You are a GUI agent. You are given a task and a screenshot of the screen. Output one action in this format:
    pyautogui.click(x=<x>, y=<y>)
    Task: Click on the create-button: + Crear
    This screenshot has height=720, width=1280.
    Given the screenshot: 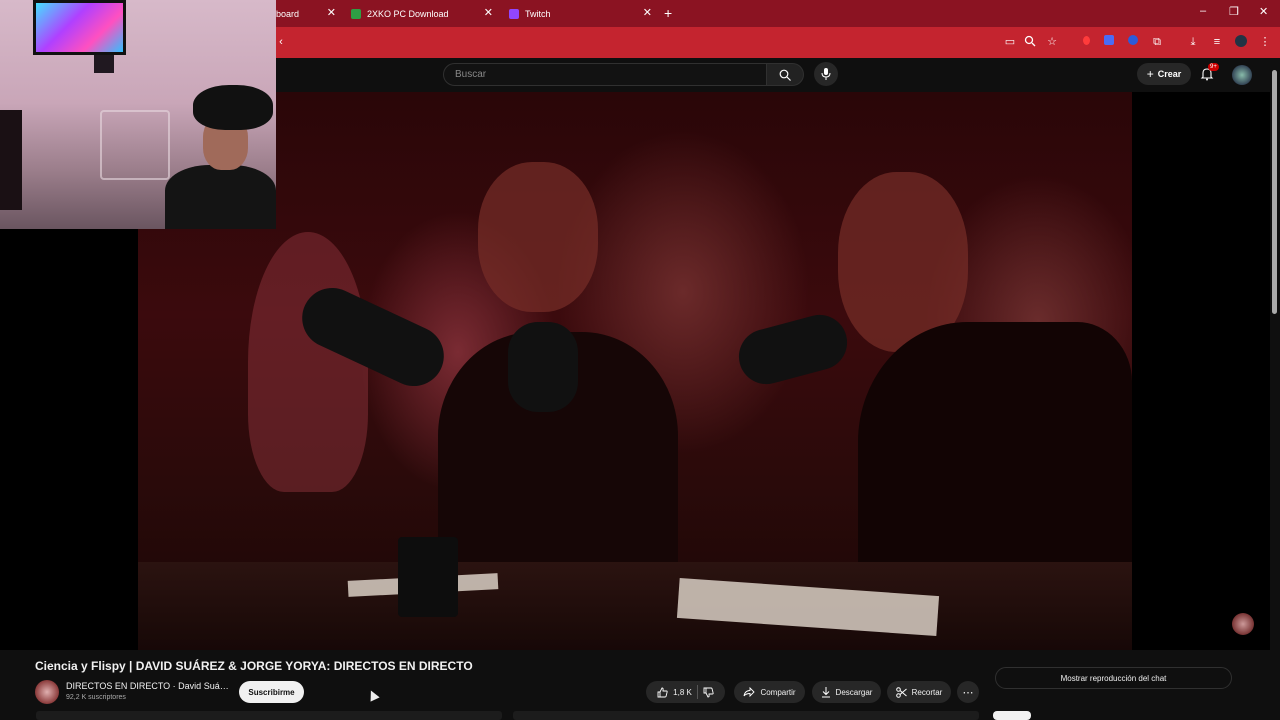 What is the action you would take?
    pyautogui.click(x=1164, y=74)
    